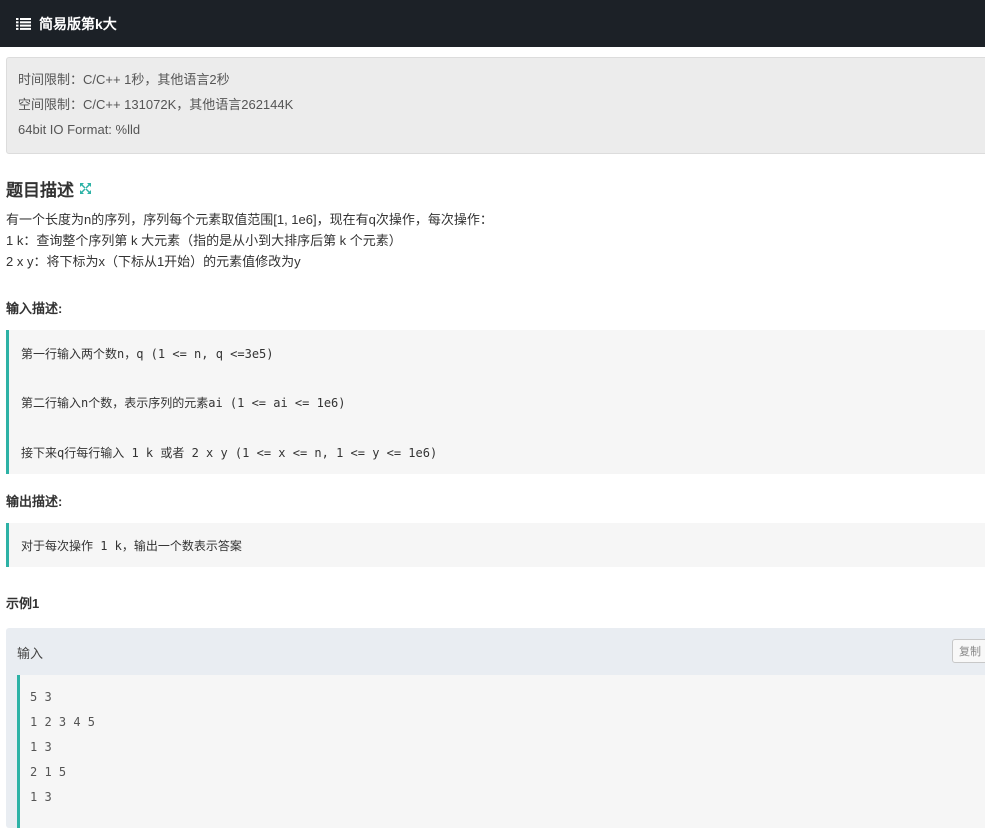  Describe the element at coordinates (156, 104) in the screenshot. I see `space-limit: 空间限制：C/C++ 131072K，其他语言262144K` at that location.